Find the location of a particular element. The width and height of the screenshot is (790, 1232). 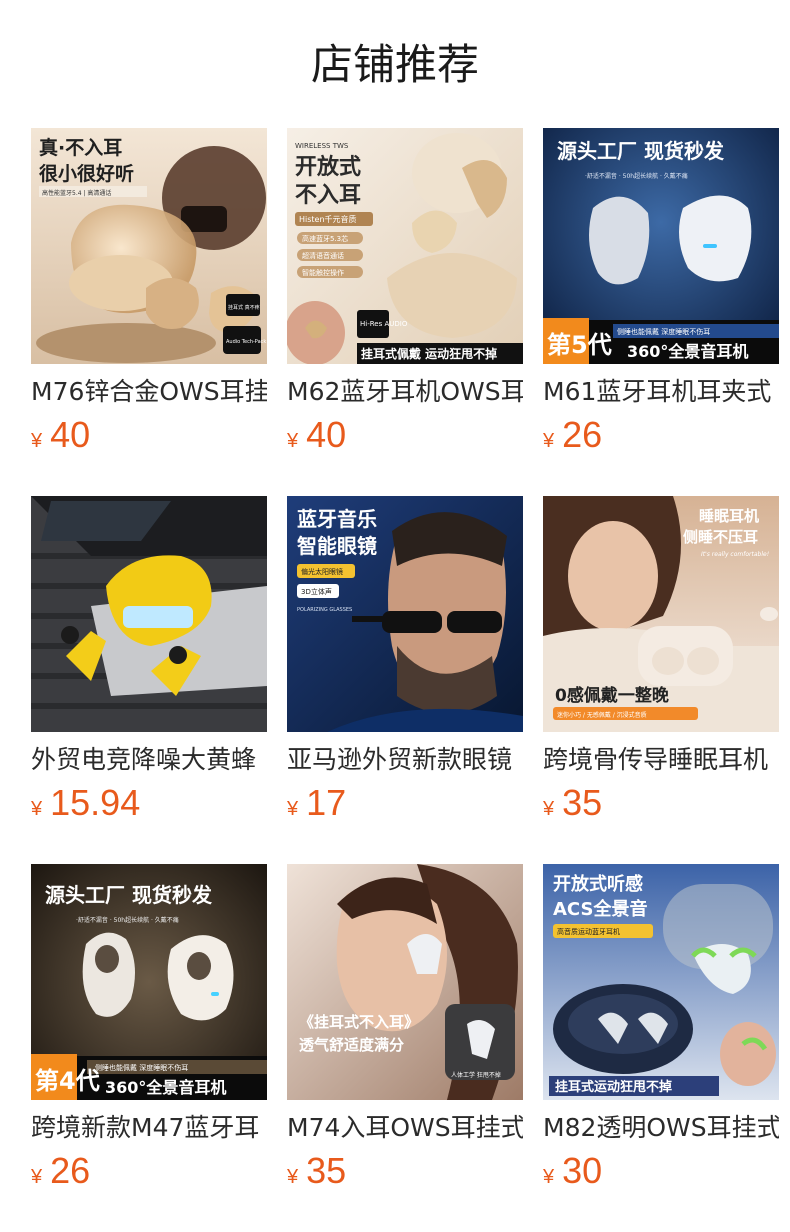

image-text: 0感佩戴一整晚 is located at coordinates (612, 695).